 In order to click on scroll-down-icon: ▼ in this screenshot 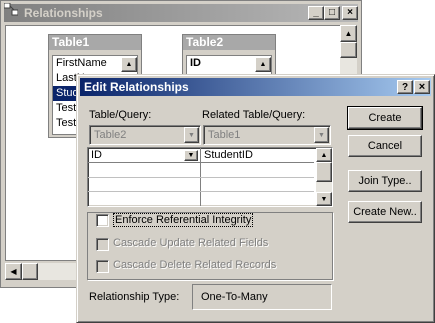, I will do `click(324, 199)`.